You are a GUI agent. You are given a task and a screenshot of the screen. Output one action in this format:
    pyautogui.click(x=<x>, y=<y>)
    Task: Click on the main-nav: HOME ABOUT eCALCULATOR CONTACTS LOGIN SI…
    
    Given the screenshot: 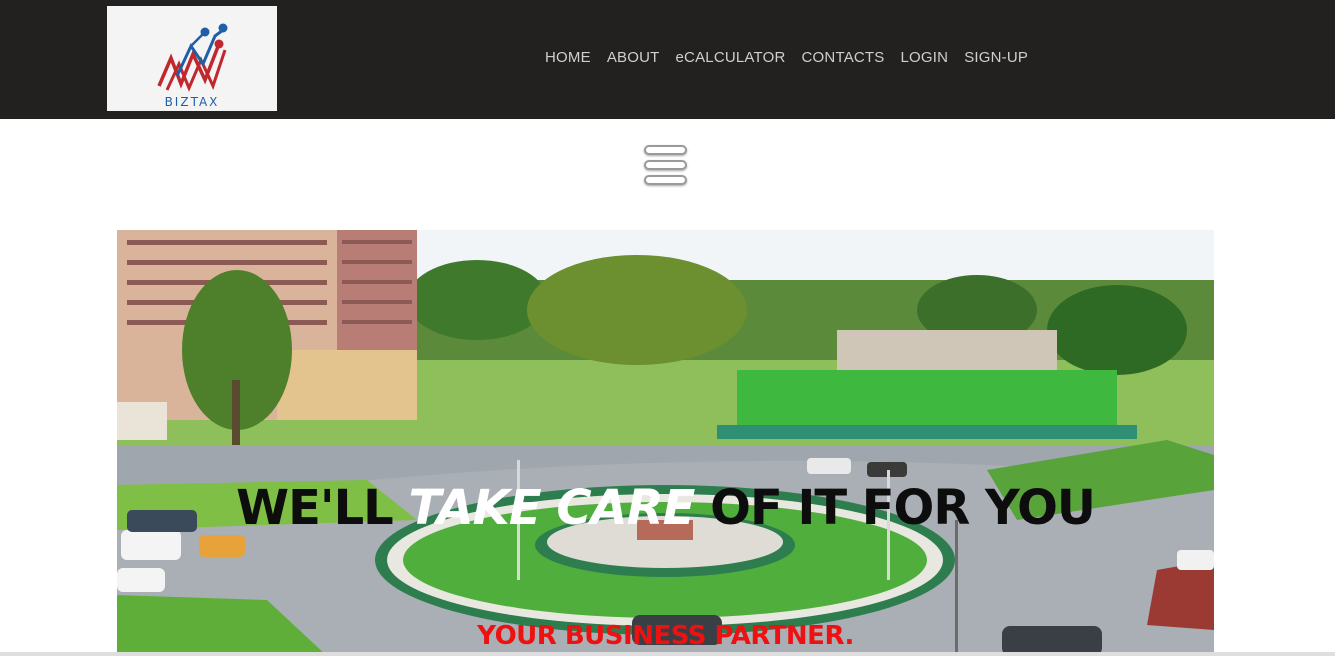 What is the action you would take?
    pyautogui.click(x=786, y=57)
    